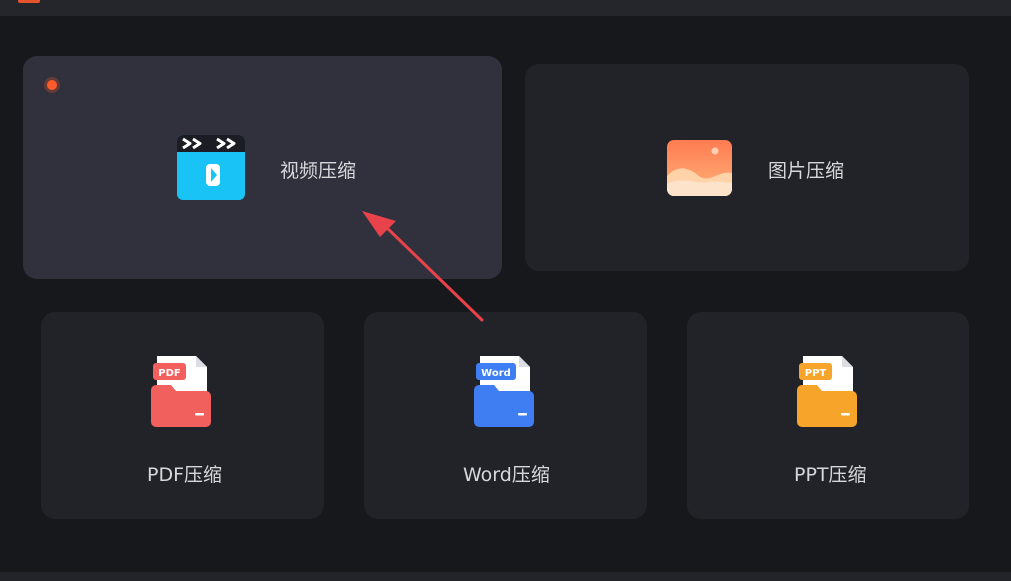 The width and height of the screenshot is (1011, 581). Describe the element at coordinates (181, 391) in the screenshot. I see `pdf-folder-icon: PDF` at that location.